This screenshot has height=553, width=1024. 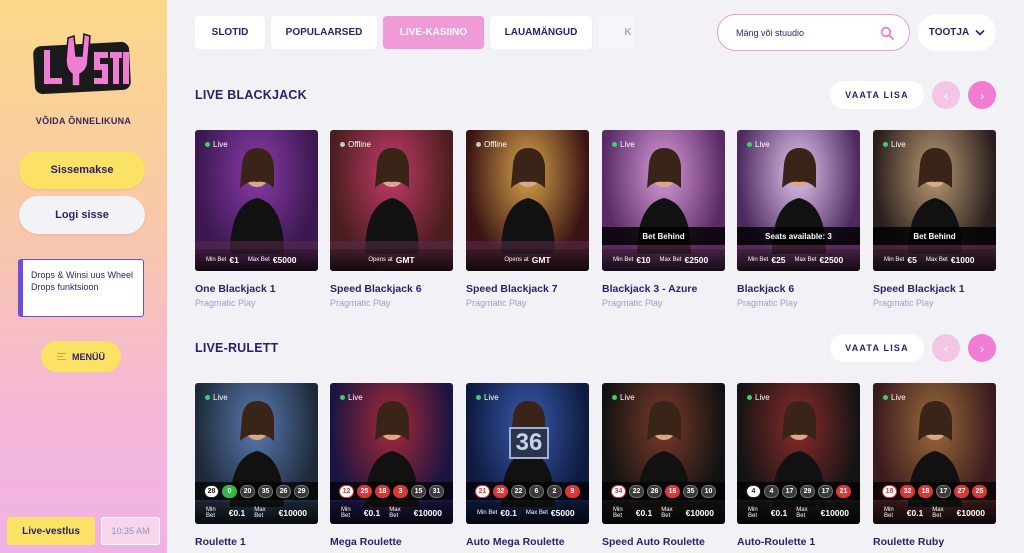 I want to click on search-input, so click(x=801, y=32).